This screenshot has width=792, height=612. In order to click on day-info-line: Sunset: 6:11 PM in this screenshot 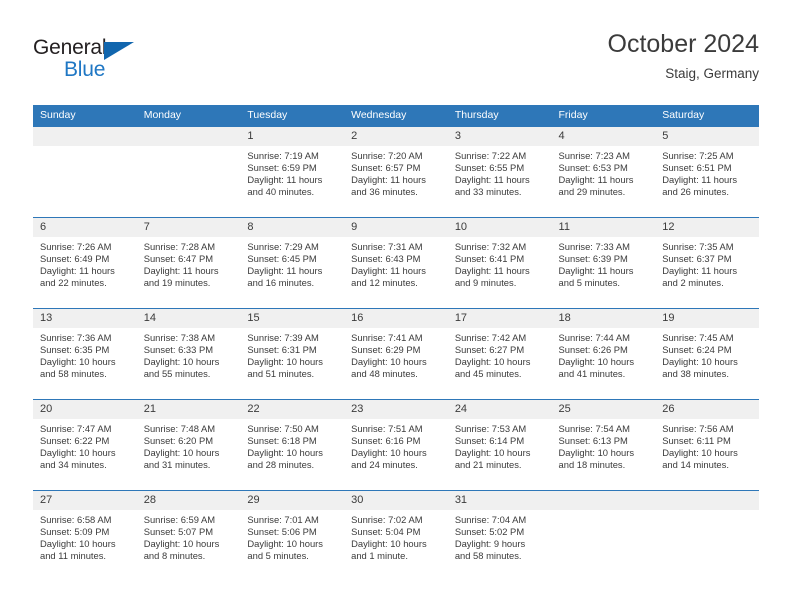, I will do `click(696, 441)`.